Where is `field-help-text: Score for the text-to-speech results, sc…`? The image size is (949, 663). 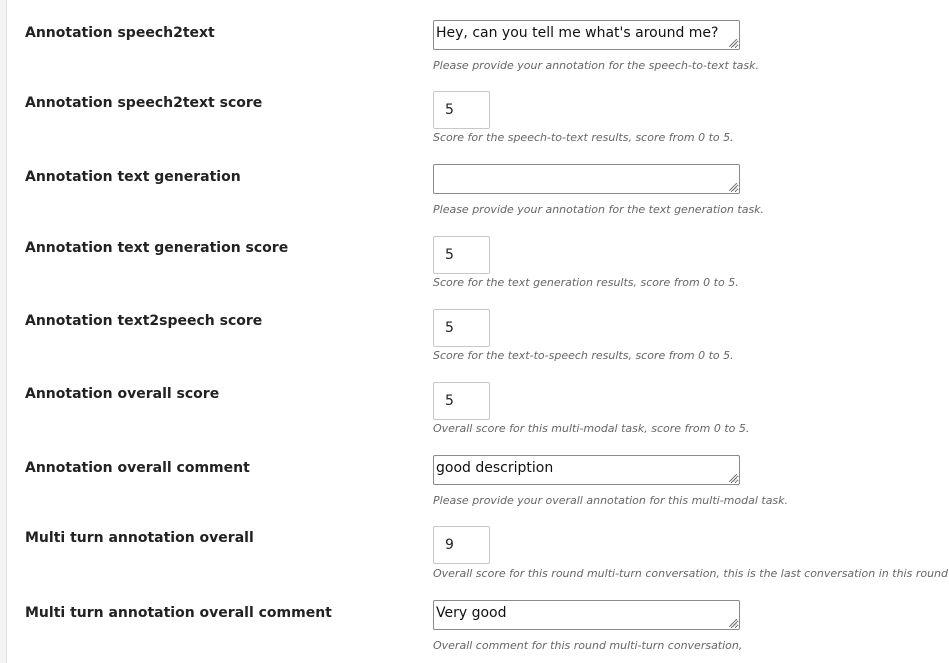
field-help-text: Score for the text-to-speech results, sc… is located at coordinates (583, 355).